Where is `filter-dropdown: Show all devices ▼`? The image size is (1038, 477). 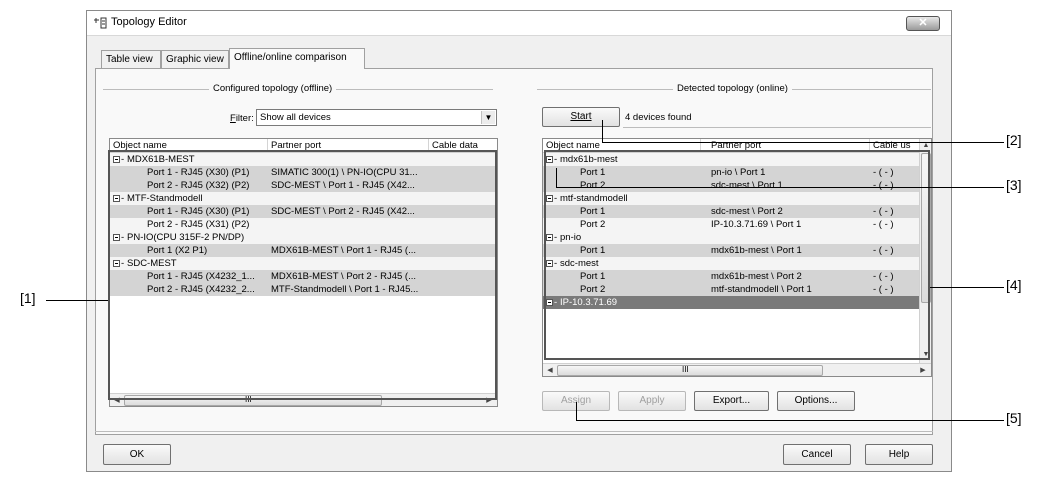
filter-dropdown: Show all devices ▼ is located at coordinates (376, 117).